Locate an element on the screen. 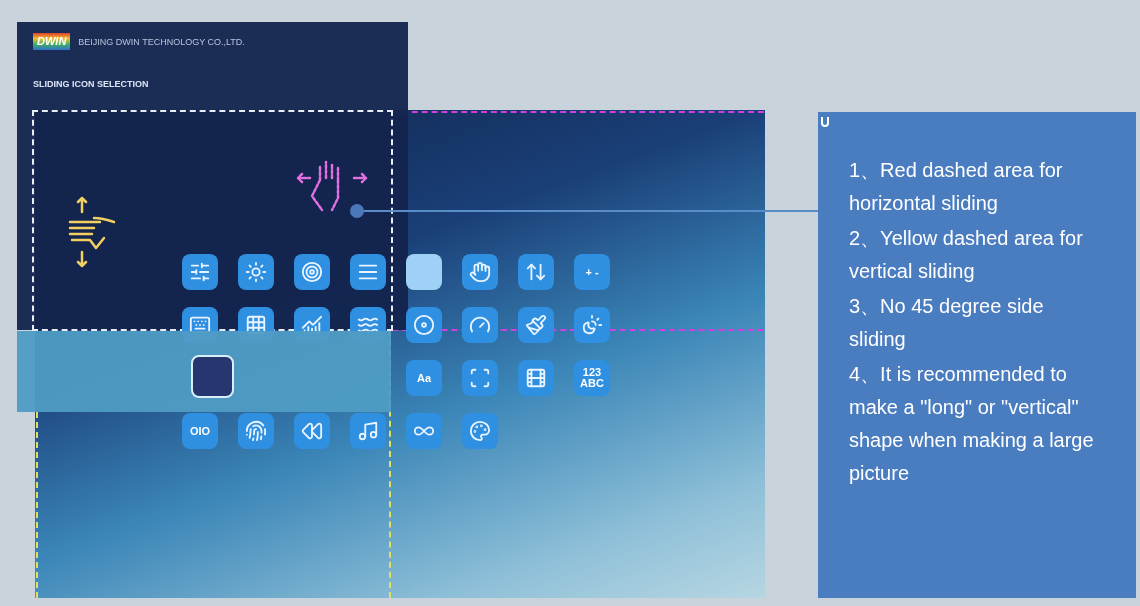 This screenshot has width=1140, height=606. color-swatch is located at coordinates (212, 376).